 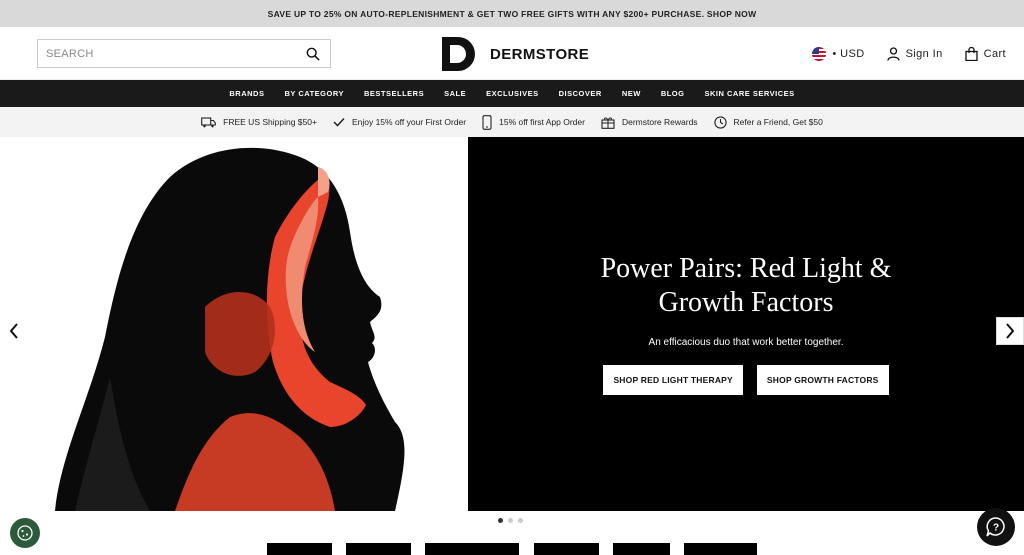 I want to click on refer-icon, so click(x=720, y=122).